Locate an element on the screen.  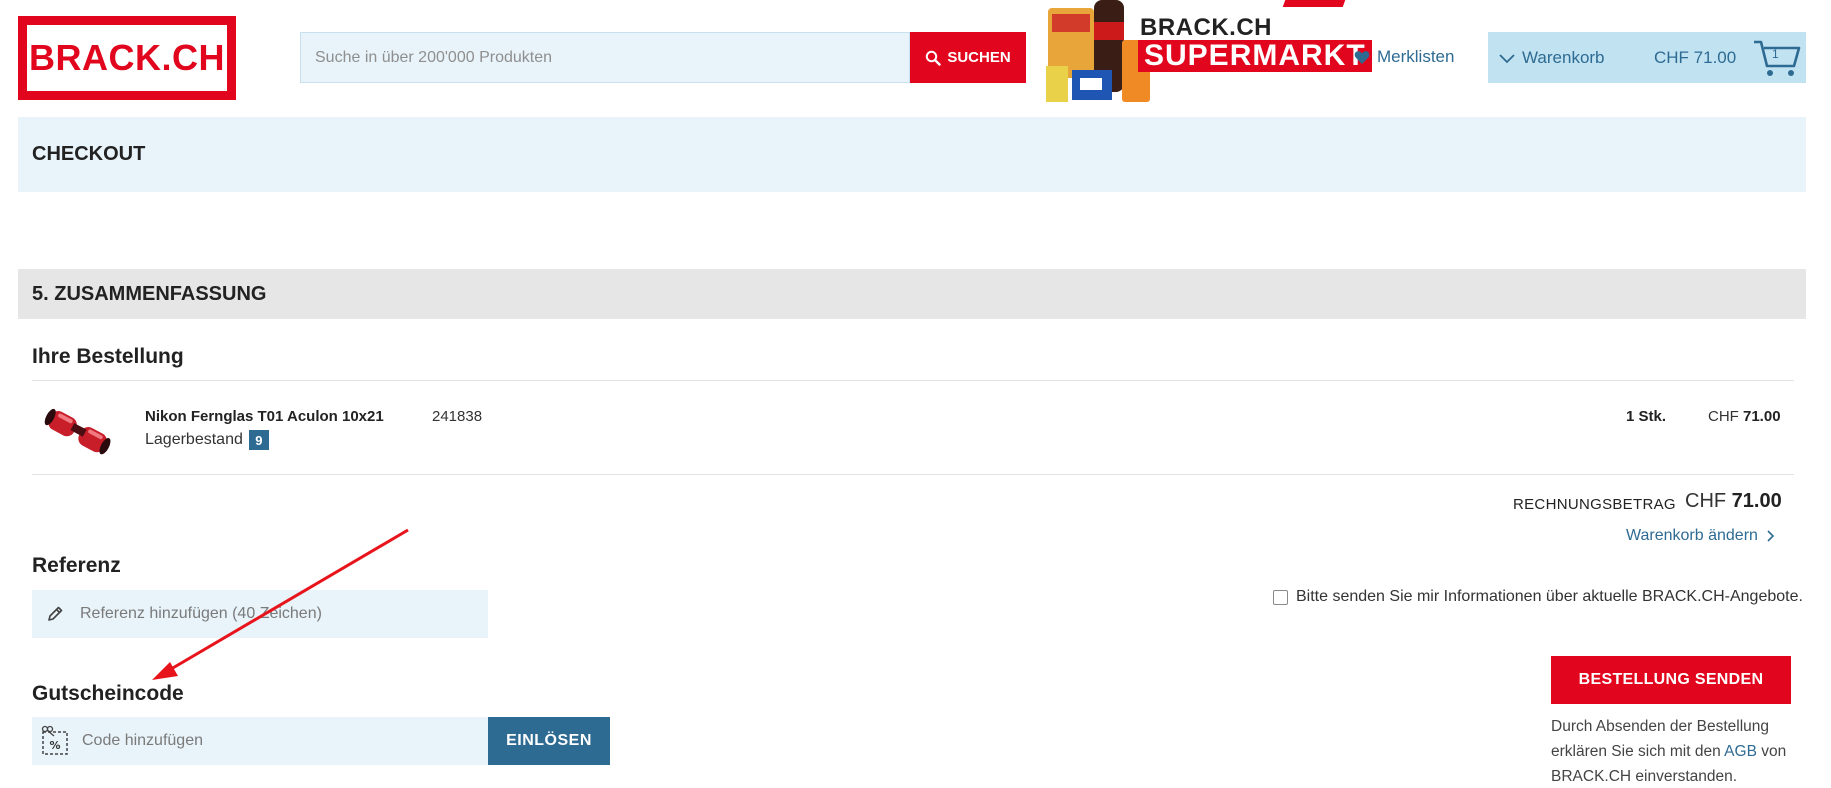
product-stock: Lagerbestand 9 is located at coordinates (207, 440).